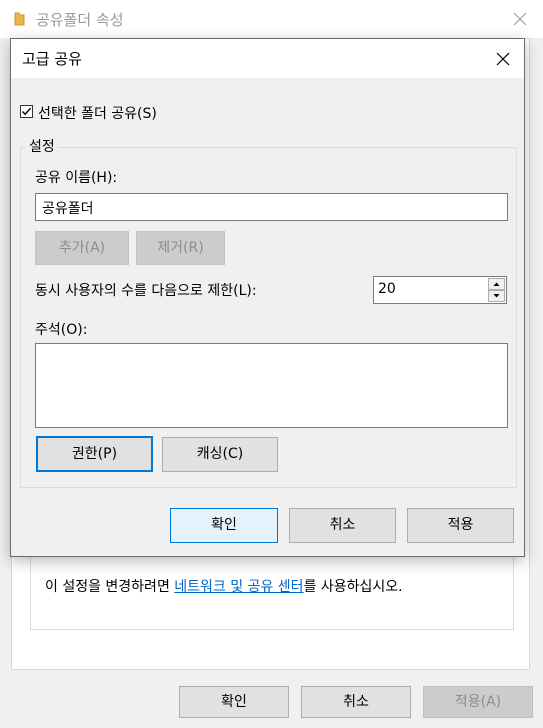 The image size is (543, 728). What do you see at coordinates (82, 248) in the screenshot?
I see `add-button: 추가(A)` at bounding box center [82, 248].